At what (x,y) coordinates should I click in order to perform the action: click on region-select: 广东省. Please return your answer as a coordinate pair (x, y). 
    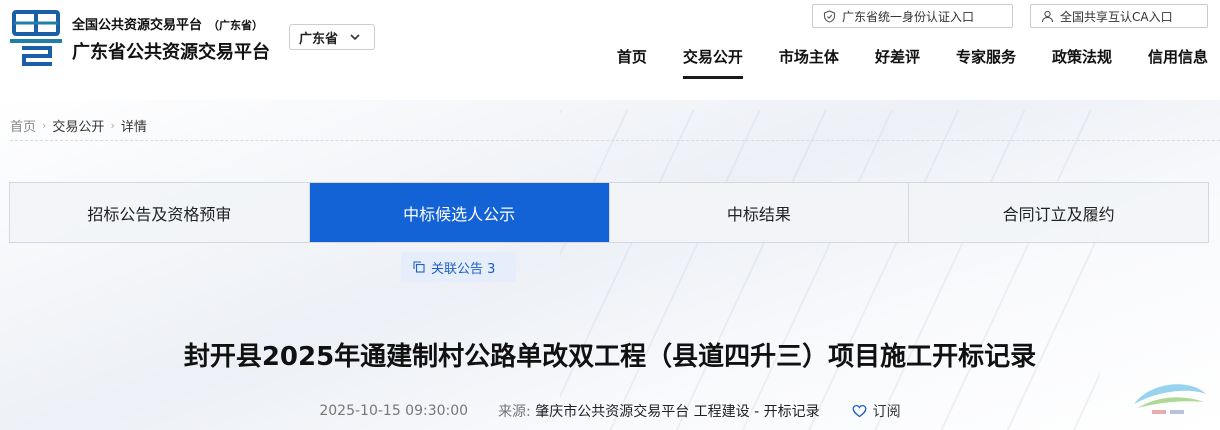
    Looking at the image, I should click on (332, 37).